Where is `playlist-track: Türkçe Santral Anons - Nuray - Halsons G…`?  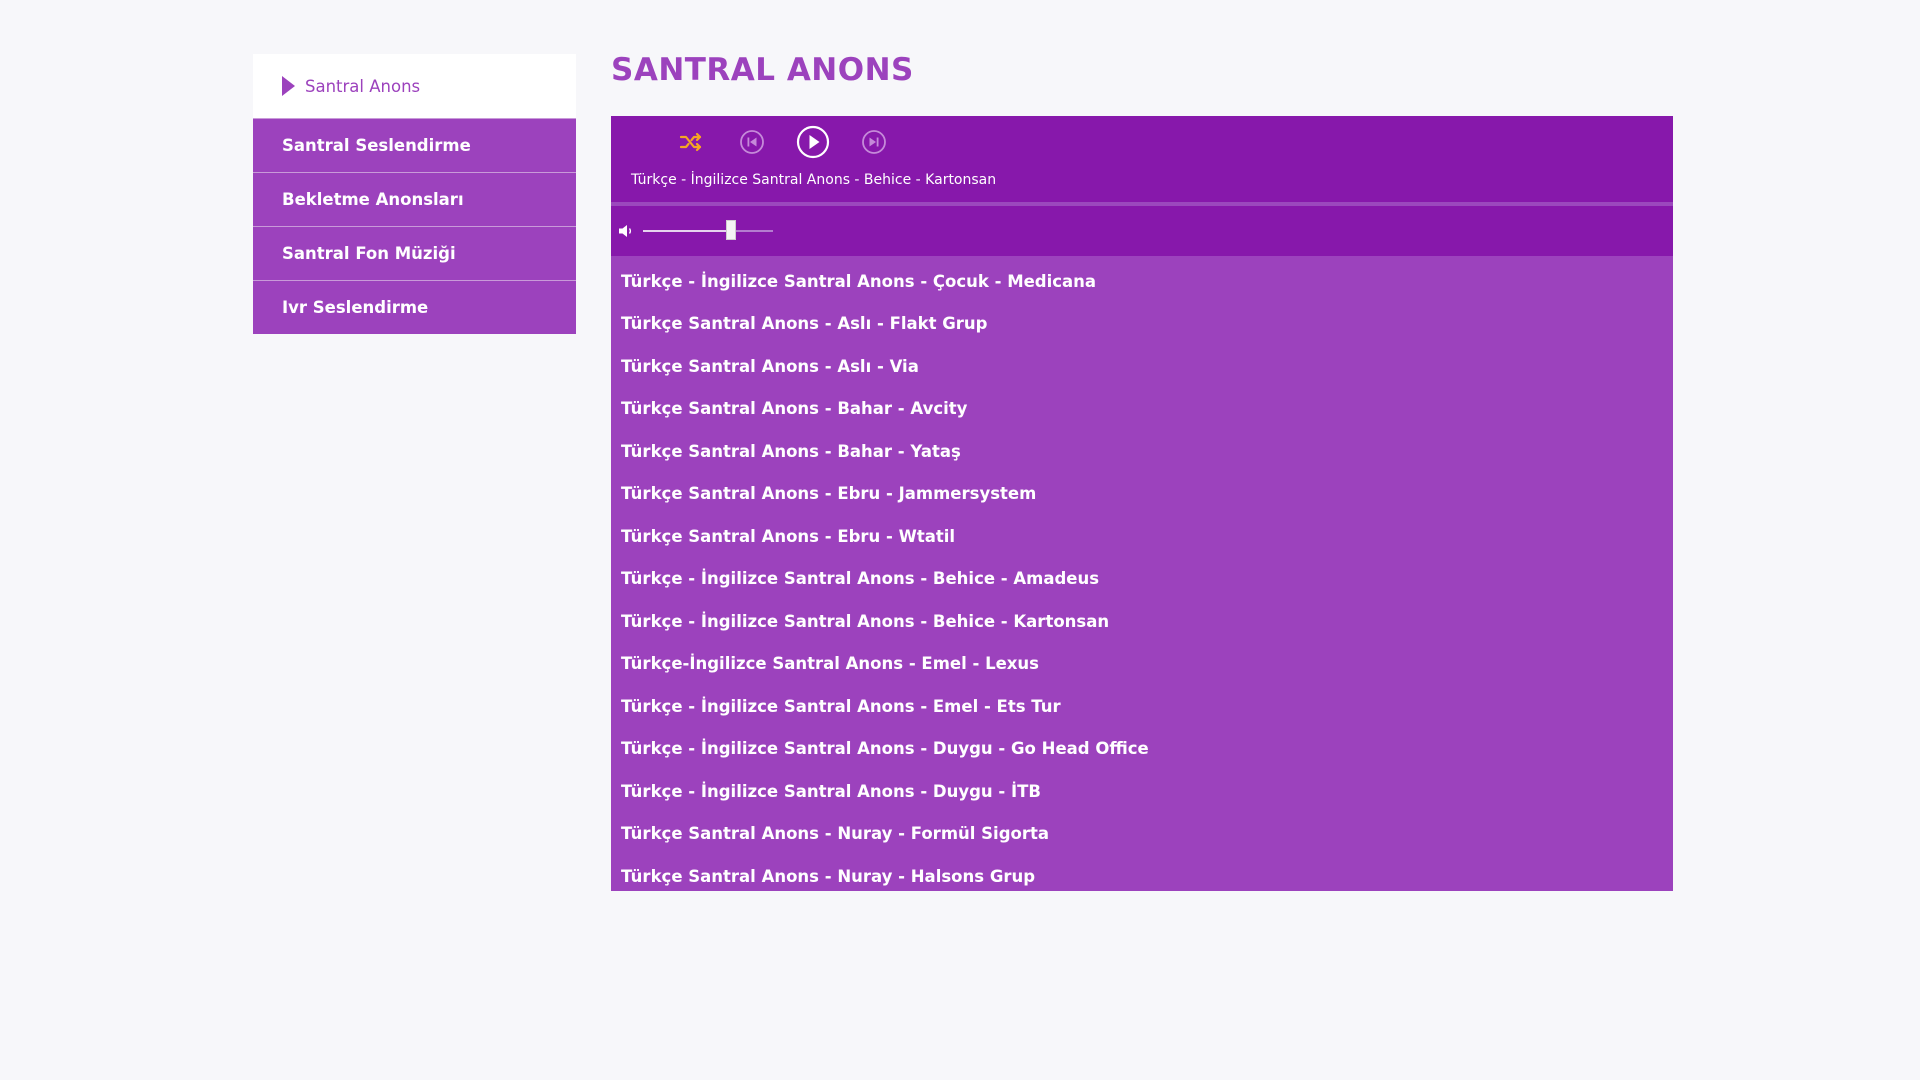
playlist-track: Türkçe Santral Anons - Nuray - Halsons G… is located at coordinates (1142, 876).